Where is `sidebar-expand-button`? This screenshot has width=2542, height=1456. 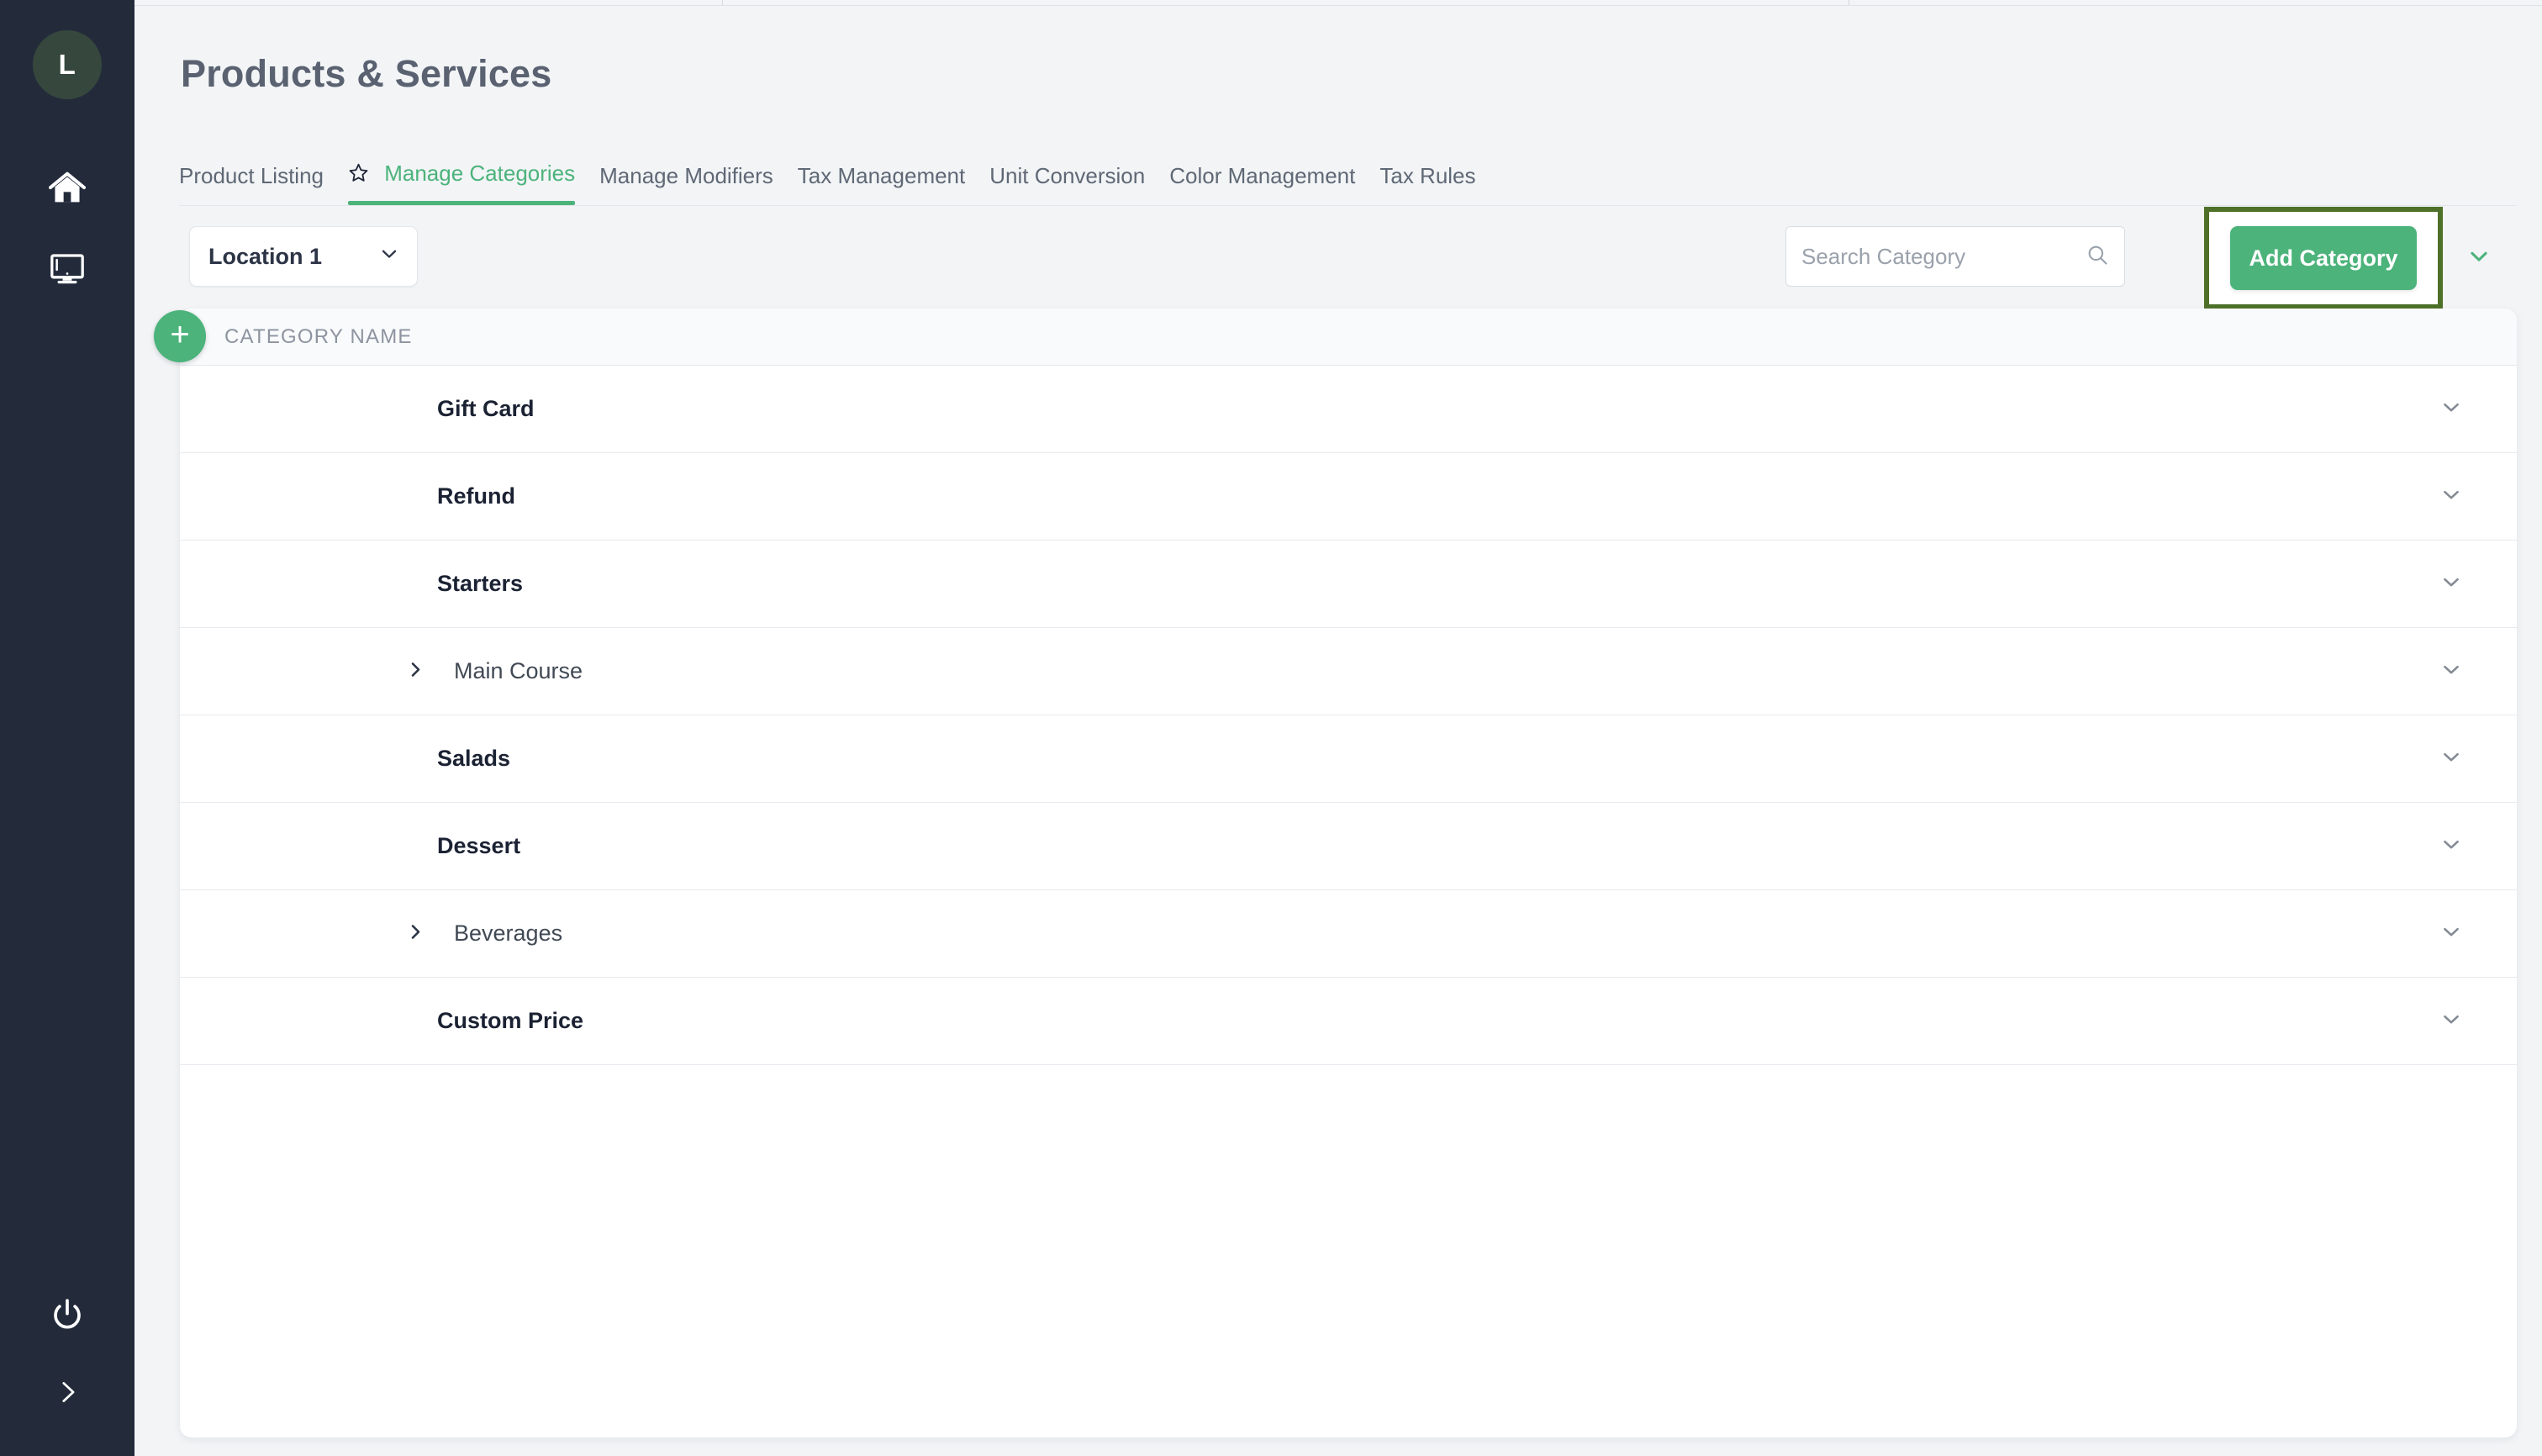 sidebar-expand-button is located at coordinates (67, 1392).